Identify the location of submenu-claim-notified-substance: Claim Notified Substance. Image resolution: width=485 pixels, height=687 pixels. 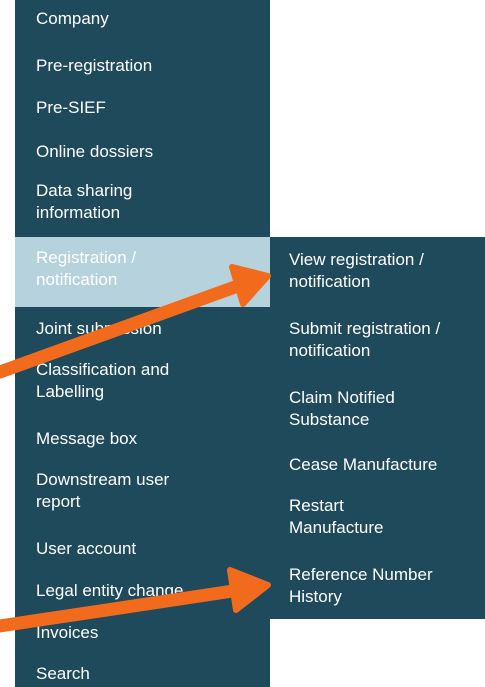
(377, 409).